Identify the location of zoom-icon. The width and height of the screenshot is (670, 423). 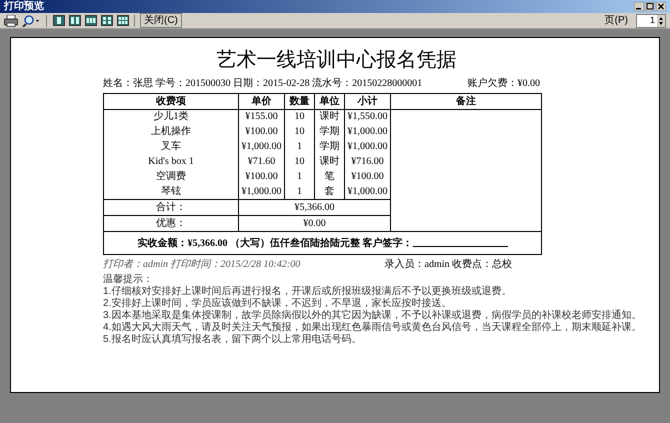
(31, 20).